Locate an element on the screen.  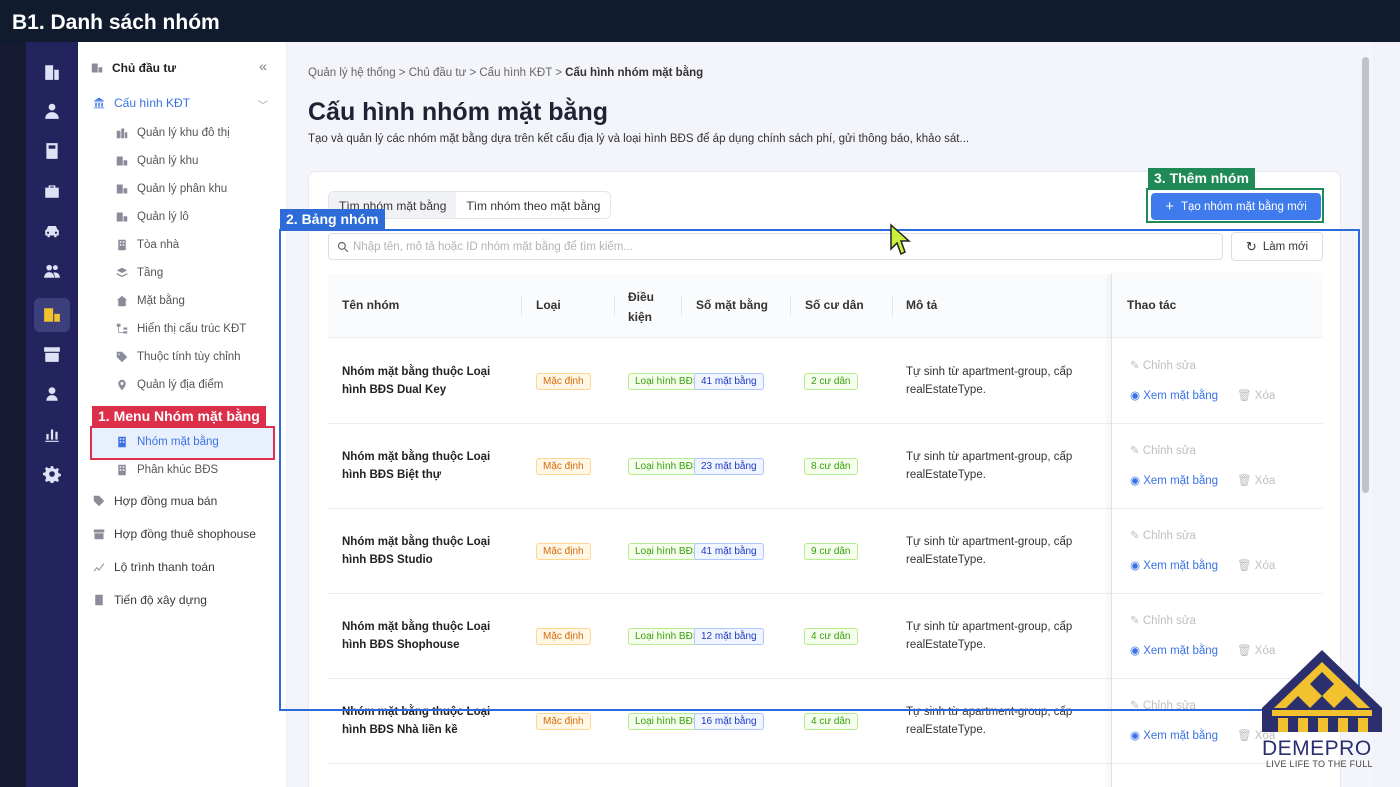
car-icon is located at coordinates (52, 231).